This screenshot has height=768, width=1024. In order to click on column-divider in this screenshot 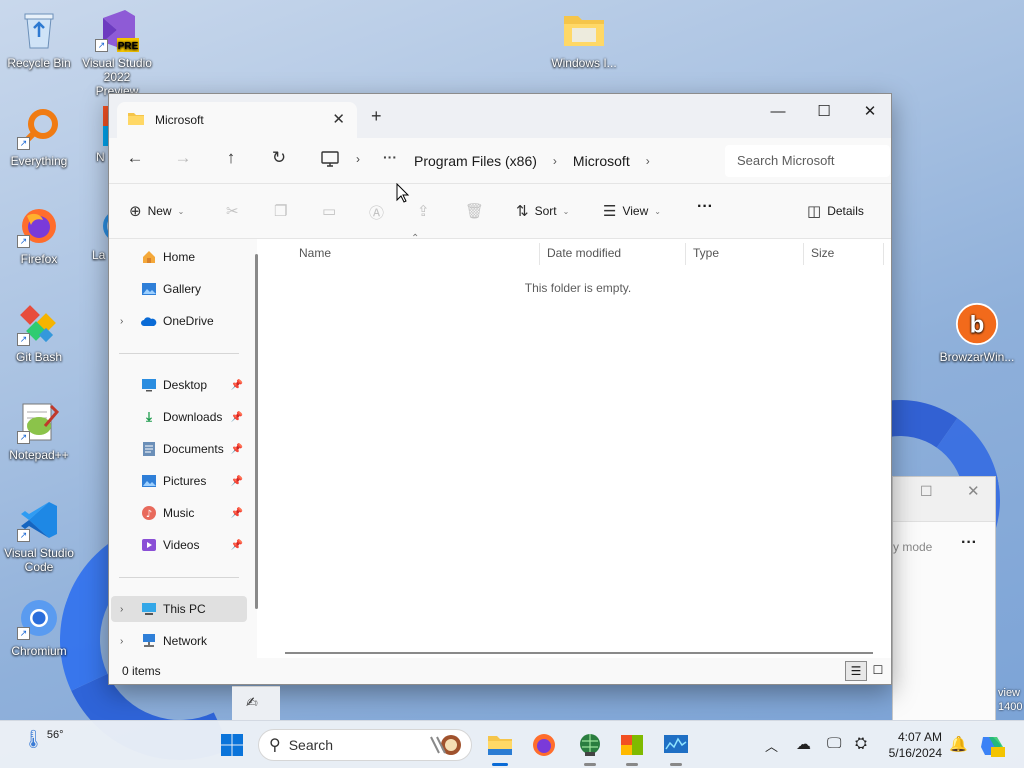, I will do `click(883, 254)`.